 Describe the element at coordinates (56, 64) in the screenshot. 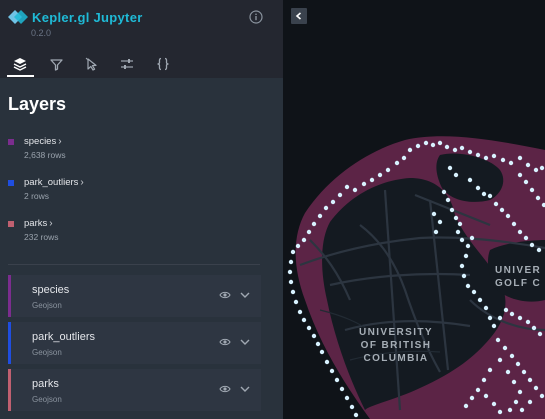

I see `tab-filters` at that location.